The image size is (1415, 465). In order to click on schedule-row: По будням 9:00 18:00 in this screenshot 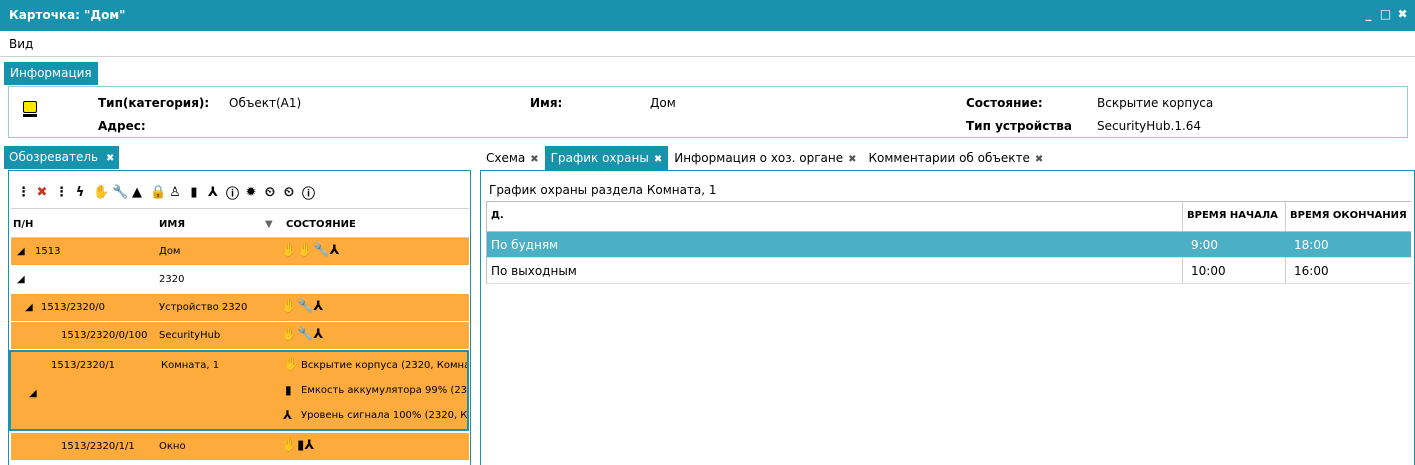, I will do `click(949, 245)`.